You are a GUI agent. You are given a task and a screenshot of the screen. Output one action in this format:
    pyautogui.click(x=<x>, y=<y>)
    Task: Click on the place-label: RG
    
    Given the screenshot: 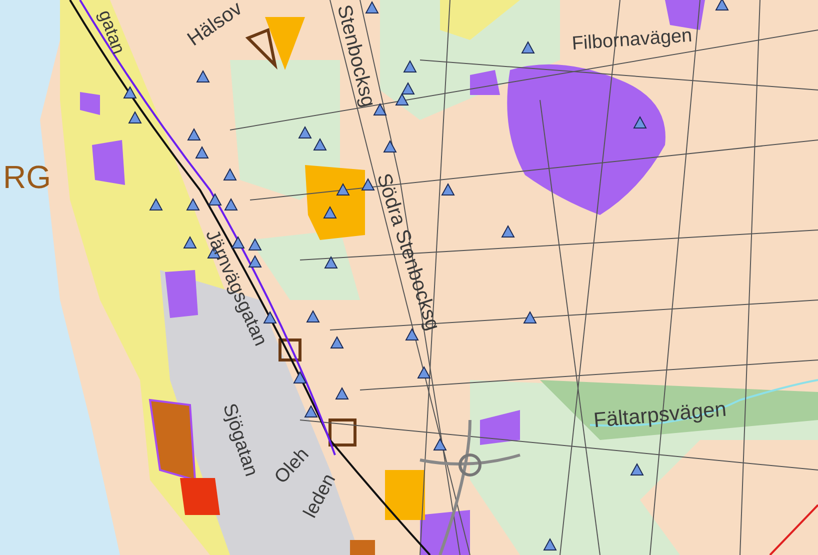 What is the action you would take?
    pyautogui.click(x=27, y=177)
    